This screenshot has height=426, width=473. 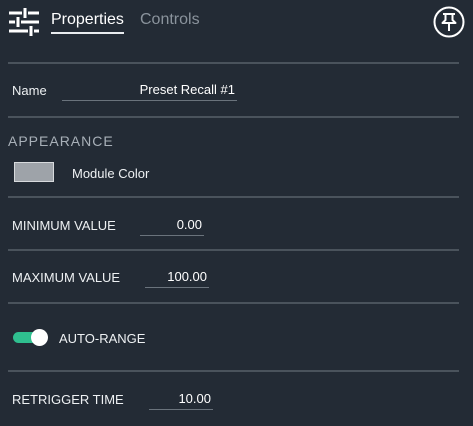 I want to click on minimum-value-label: MINIMUM VALUE, so click(x=64, y=225).